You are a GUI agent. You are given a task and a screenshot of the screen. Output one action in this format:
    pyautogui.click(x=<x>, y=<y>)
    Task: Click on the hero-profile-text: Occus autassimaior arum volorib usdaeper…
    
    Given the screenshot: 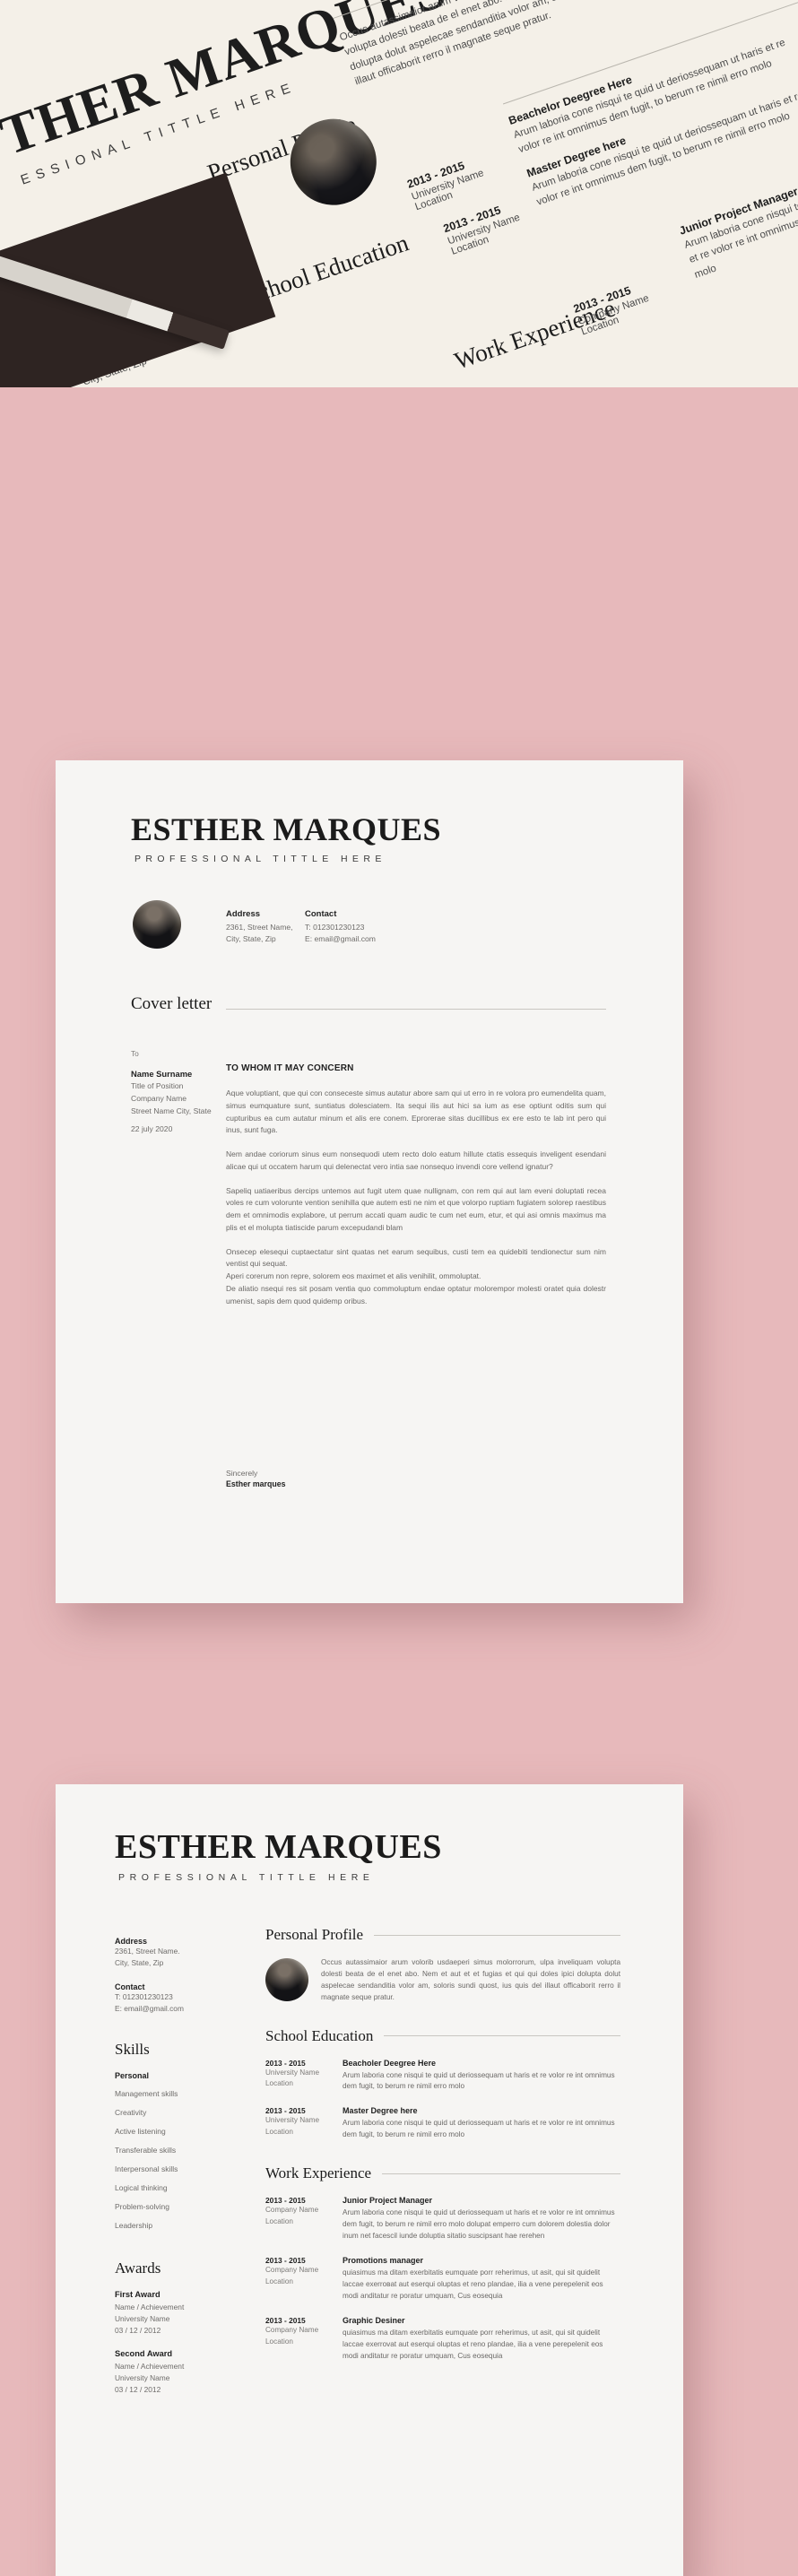 What is the action you would take?
    pyautogui.click(x=515, y=44)
    